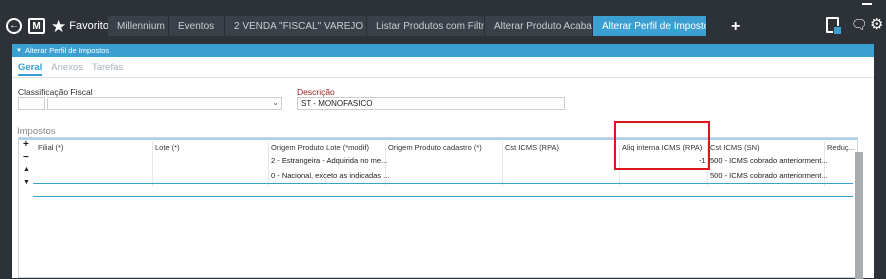  I want to click on add-tab-button: +, so click(735, 27).